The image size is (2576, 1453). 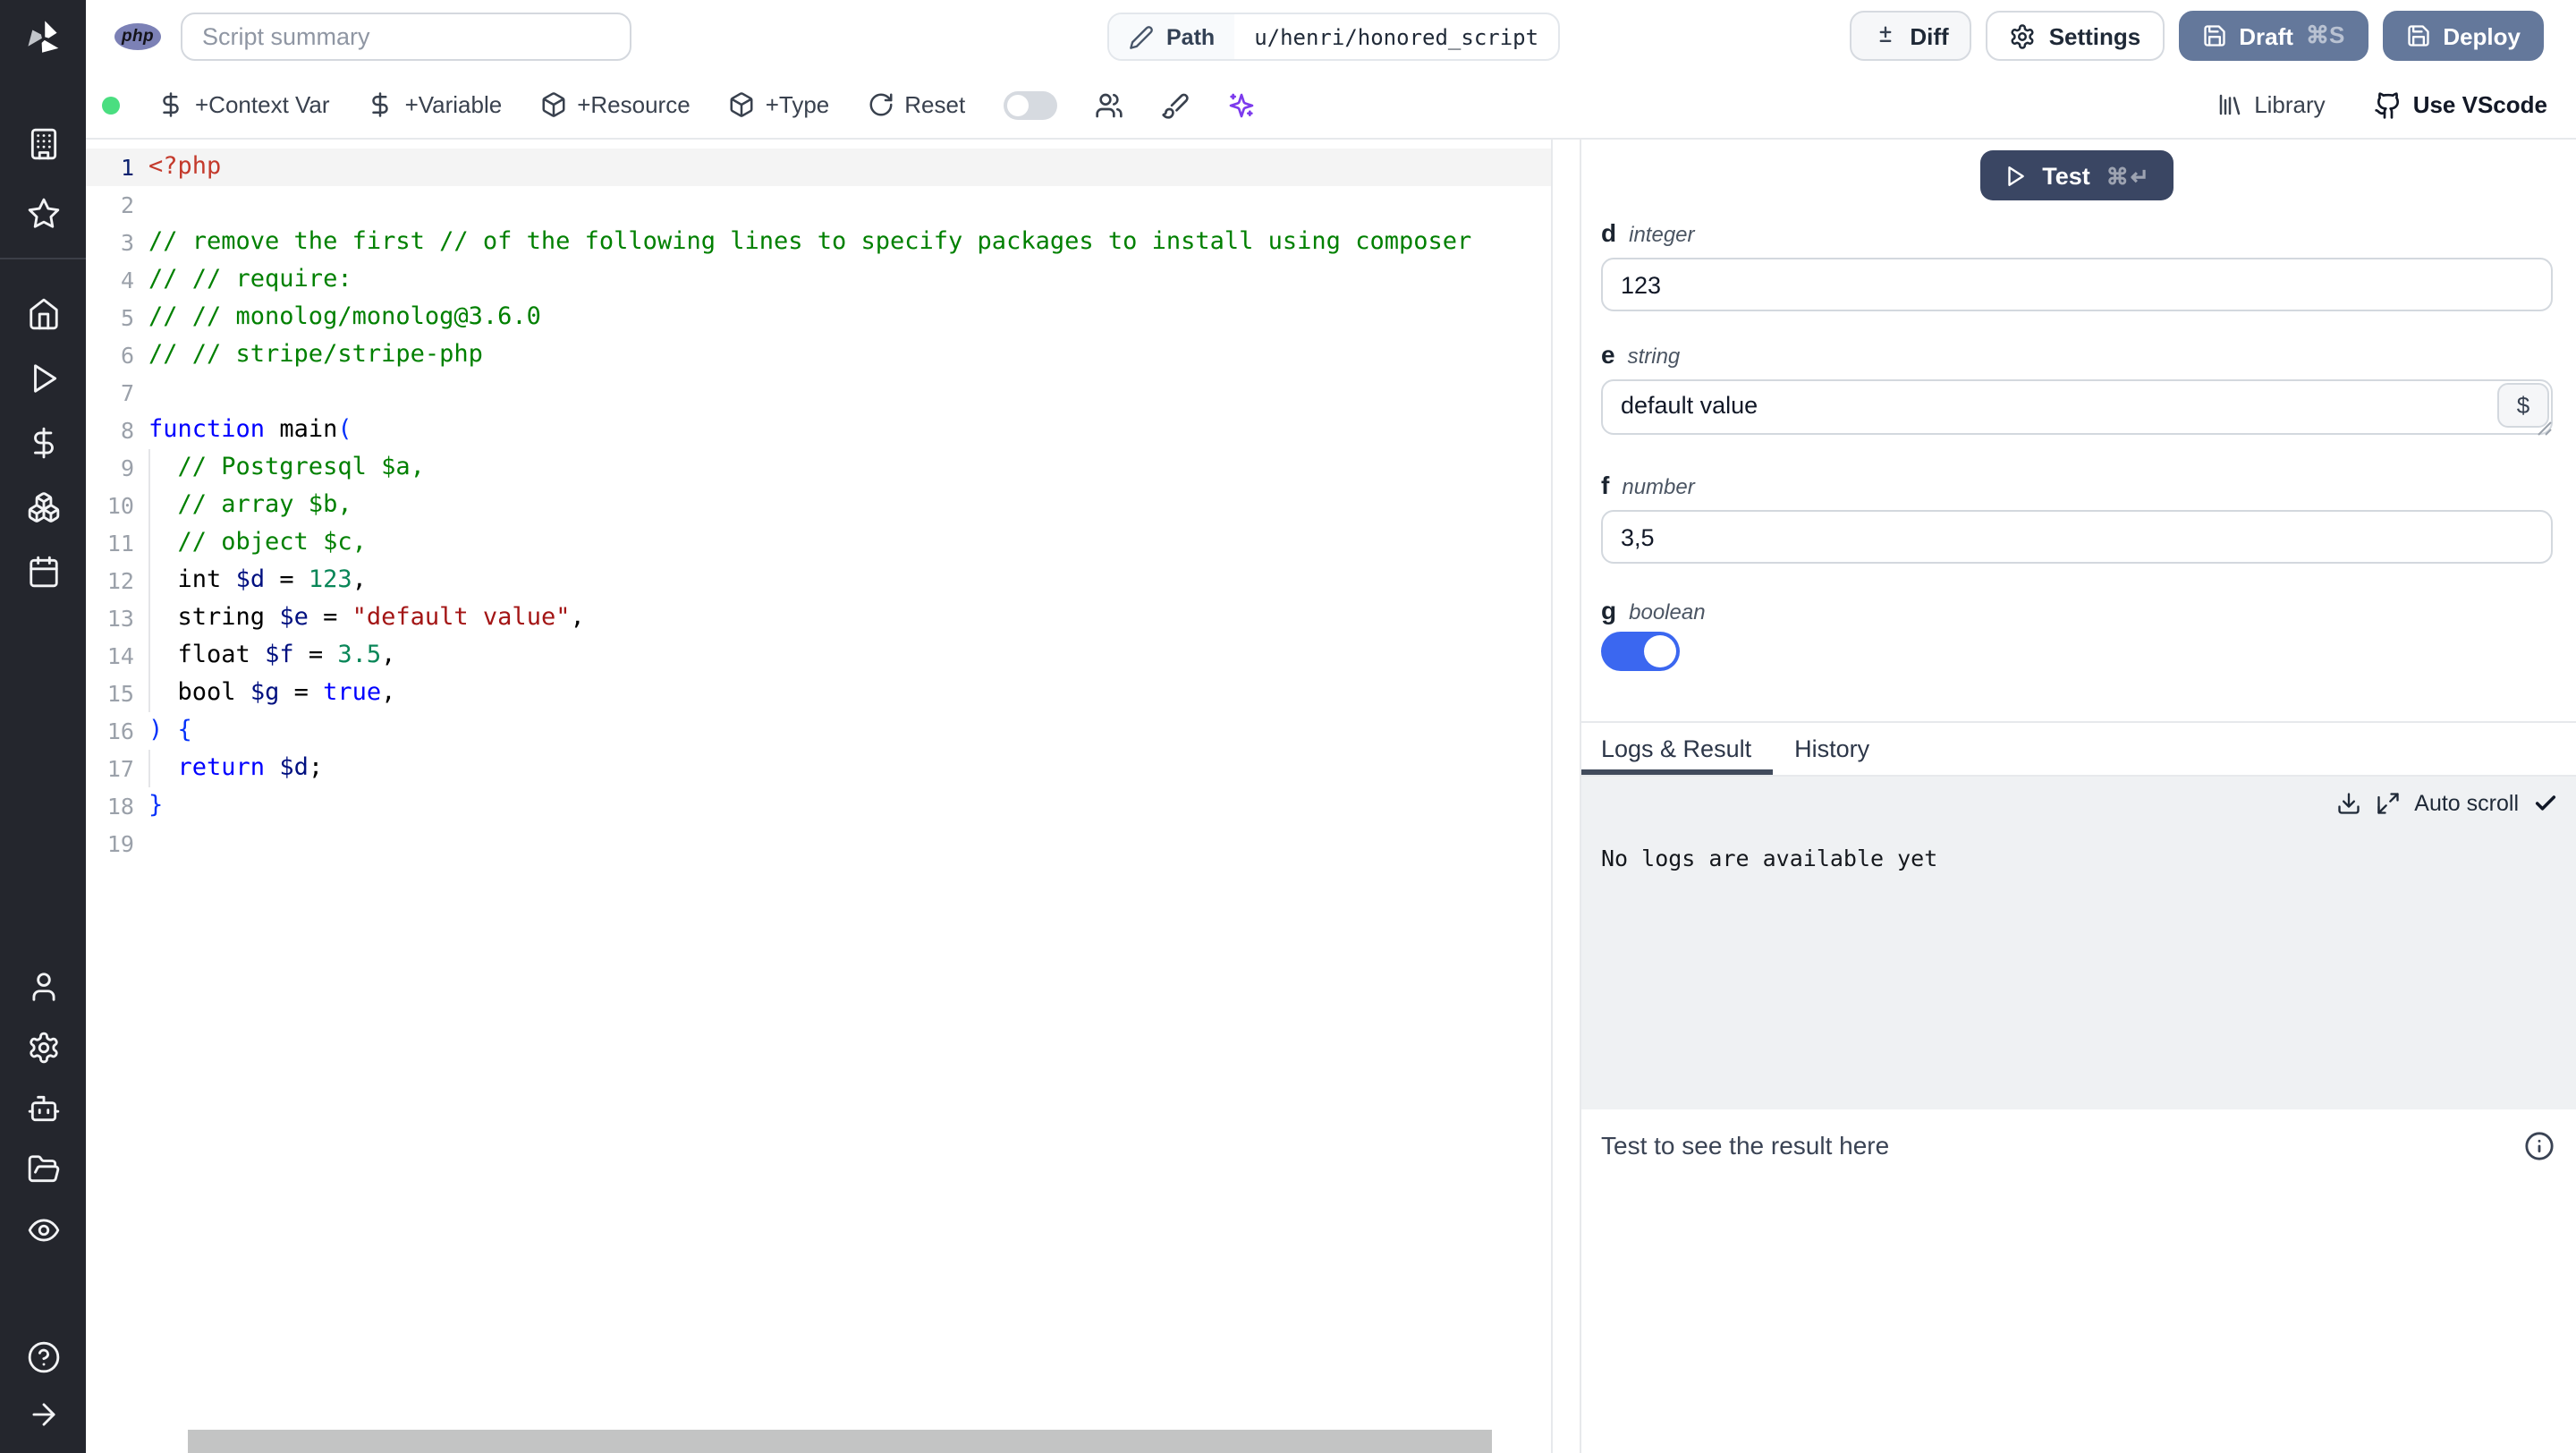 I want to click on field-label-g: g boolean, so click(x=1653, y=610).